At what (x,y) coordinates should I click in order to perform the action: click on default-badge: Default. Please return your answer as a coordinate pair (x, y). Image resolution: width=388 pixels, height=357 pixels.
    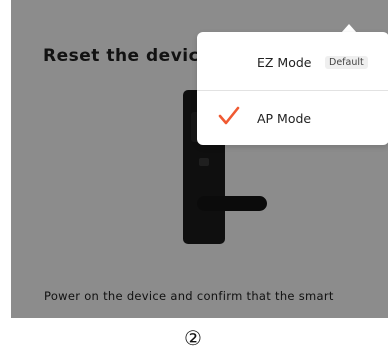
    Looking at the image, I should click on (346, 62).